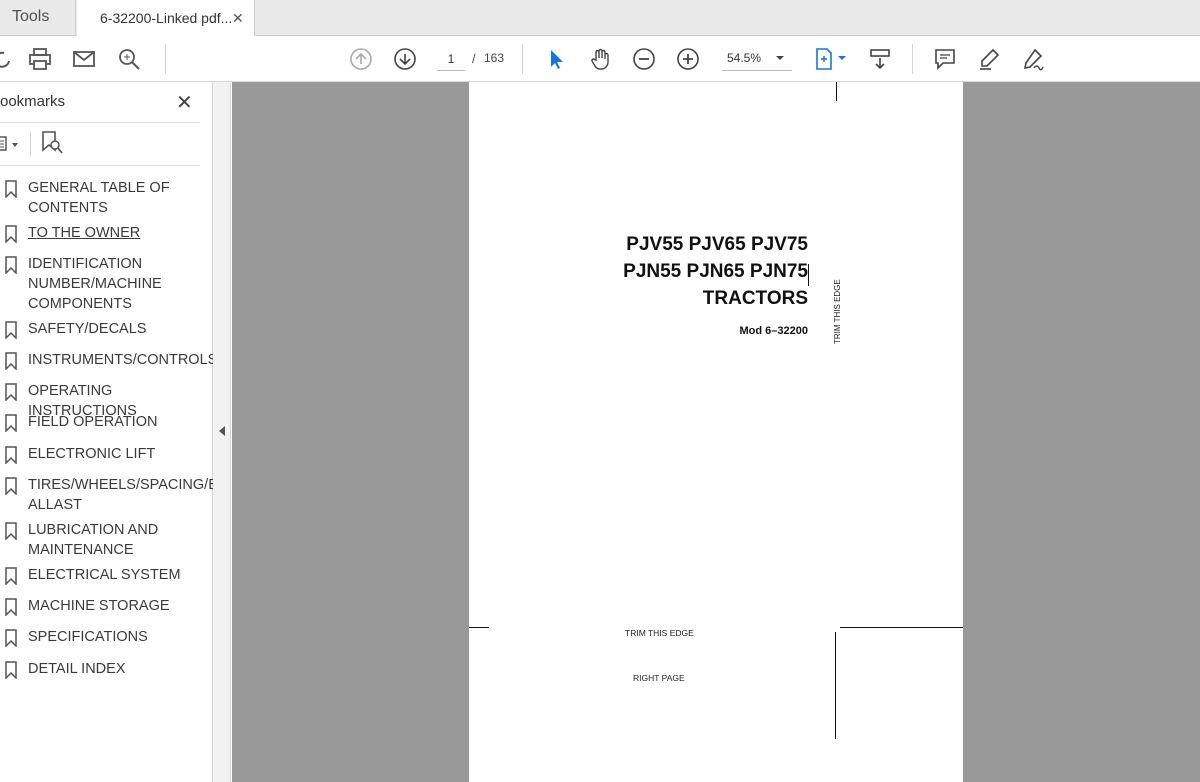 This screenshot has width=1200, height=782. What do you see at coordinates (494, 58) in the screenshot?
I see `page-total: 163` at bounding box center [494, 58].